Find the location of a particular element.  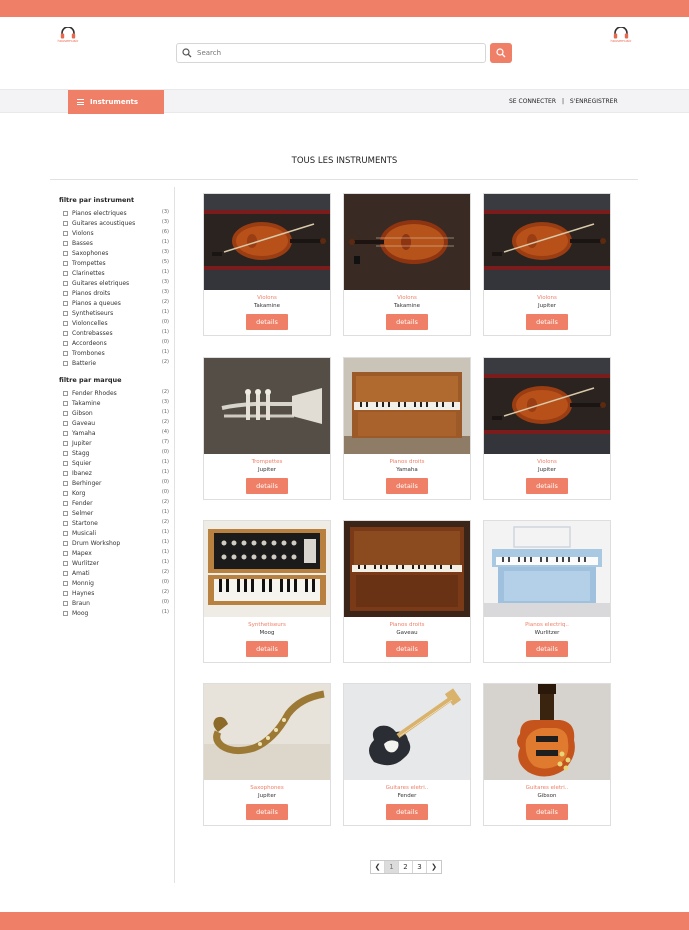

filter-item: Monnig (0) is located at coordinates (116, 584).